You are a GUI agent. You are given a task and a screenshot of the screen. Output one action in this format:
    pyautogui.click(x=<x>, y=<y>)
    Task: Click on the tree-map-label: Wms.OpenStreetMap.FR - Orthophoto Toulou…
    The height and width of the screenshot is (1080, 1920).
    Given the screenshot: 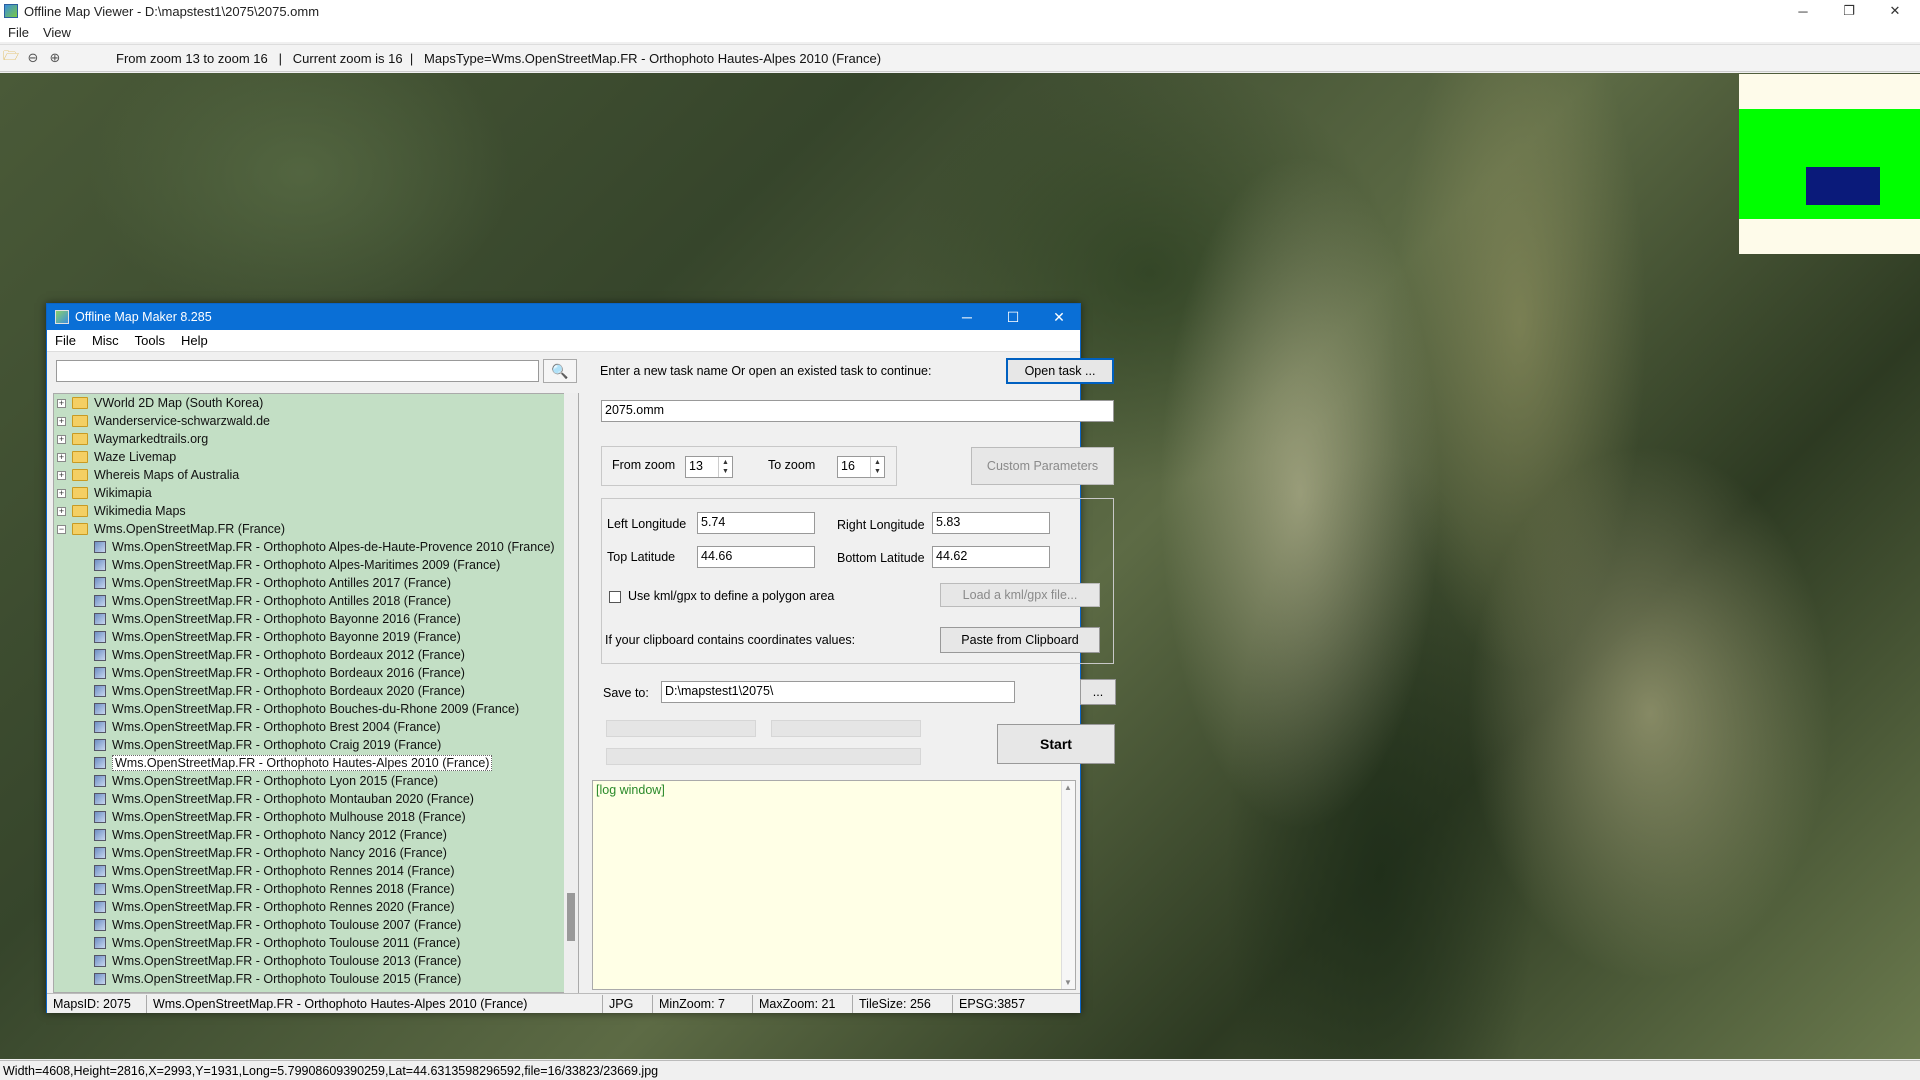 What is the action you would take?
    pyautogui.click(x=287, y=979)
    